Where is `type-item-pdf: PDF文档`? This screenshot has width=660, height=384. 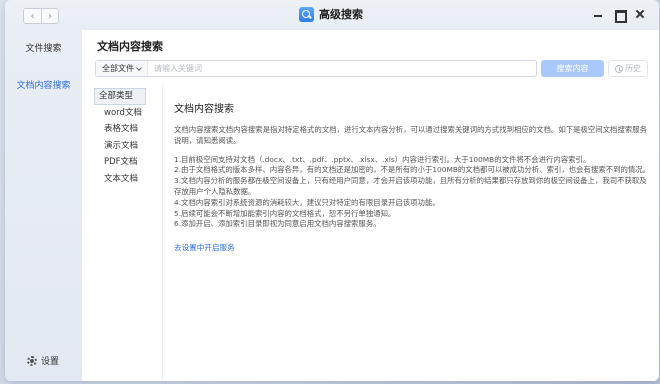
type-item-pdf: PDF文档 is located at coordinates (129, 162).